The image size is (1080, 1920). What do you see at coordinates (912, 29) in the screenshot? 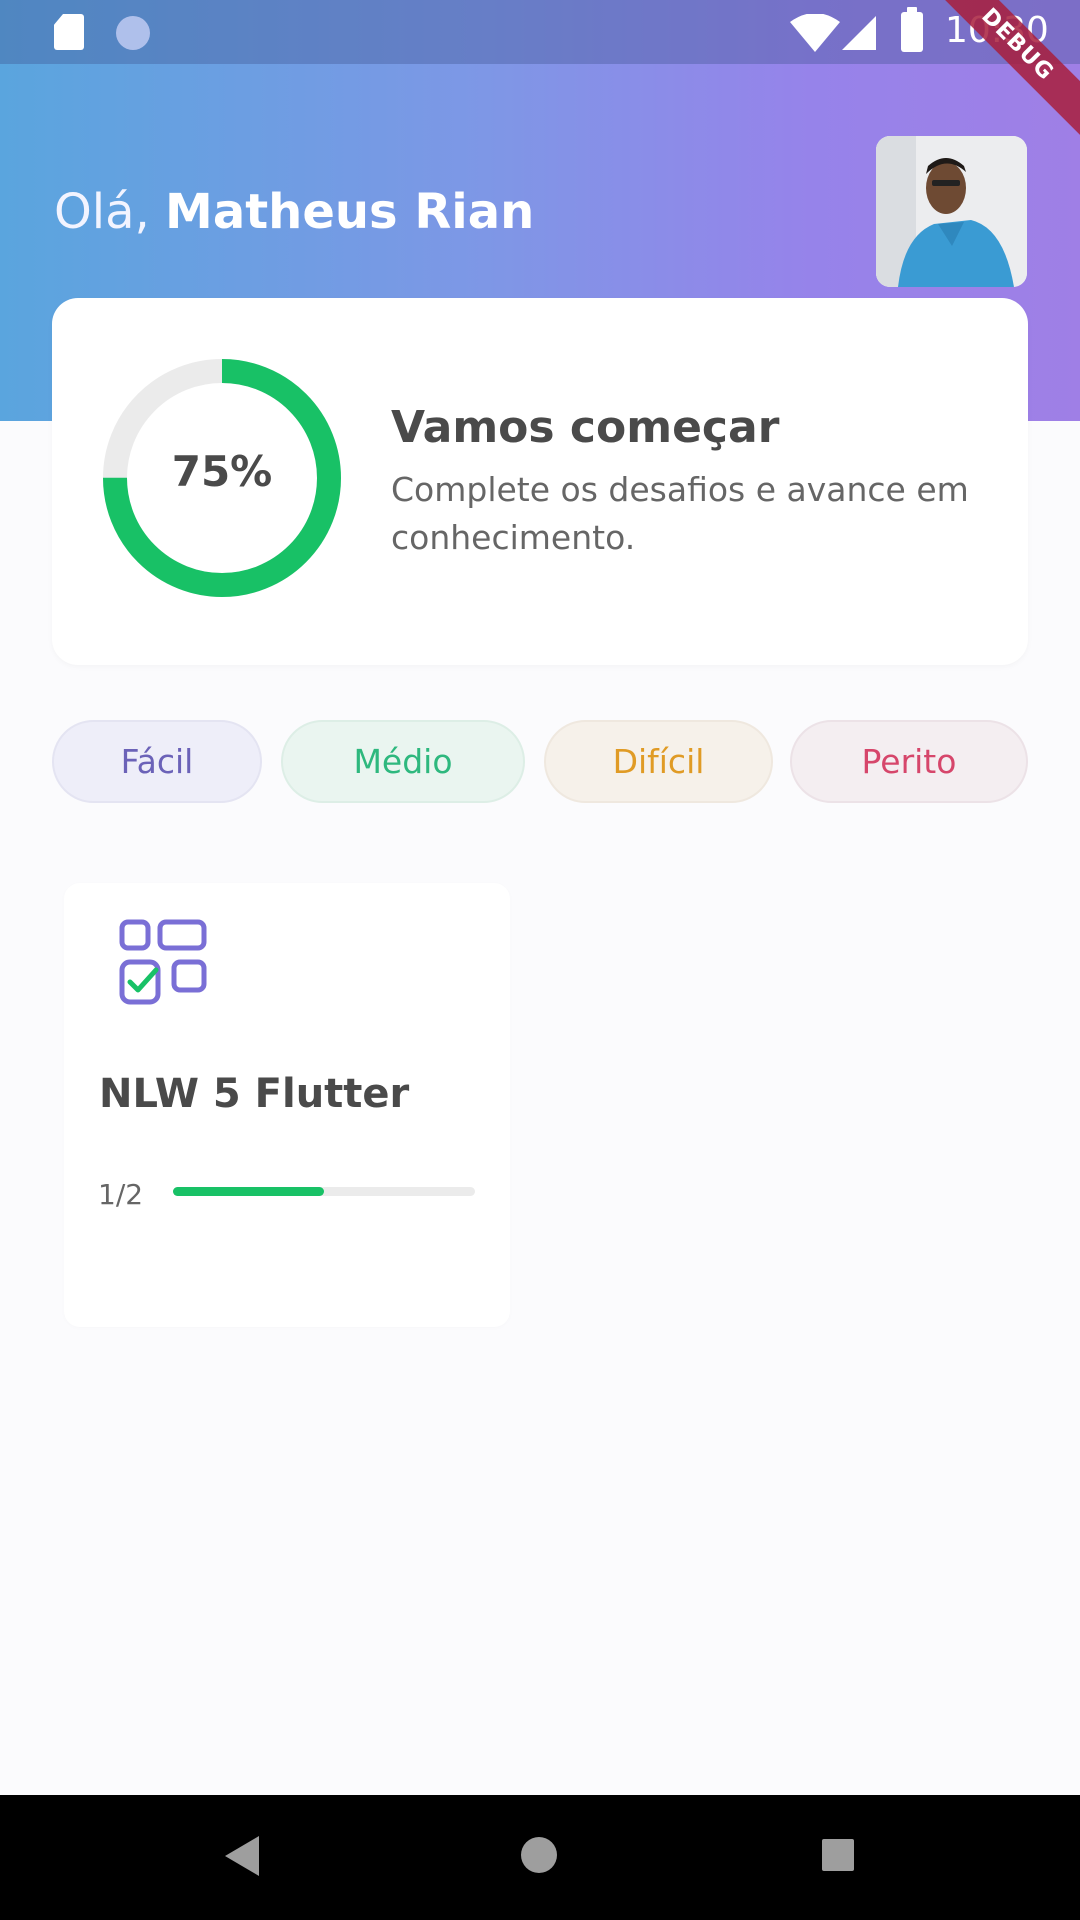
I see `battery-icon` at bounding box center [912, 29].